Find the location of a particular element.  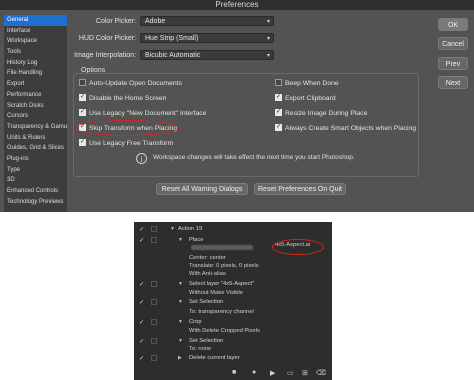

cancel-button: Cancel is located at coordinates (453, 43).